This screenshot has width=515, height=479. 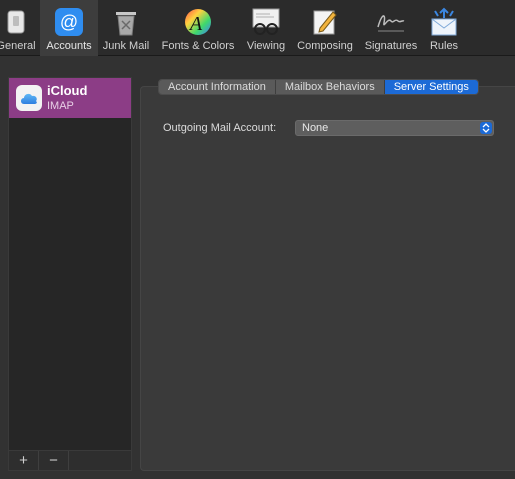 What do you see at coordinates (444, 46) in the screenshot?
I see `toolbar-label: Rules` at bounding box center [444, 46].